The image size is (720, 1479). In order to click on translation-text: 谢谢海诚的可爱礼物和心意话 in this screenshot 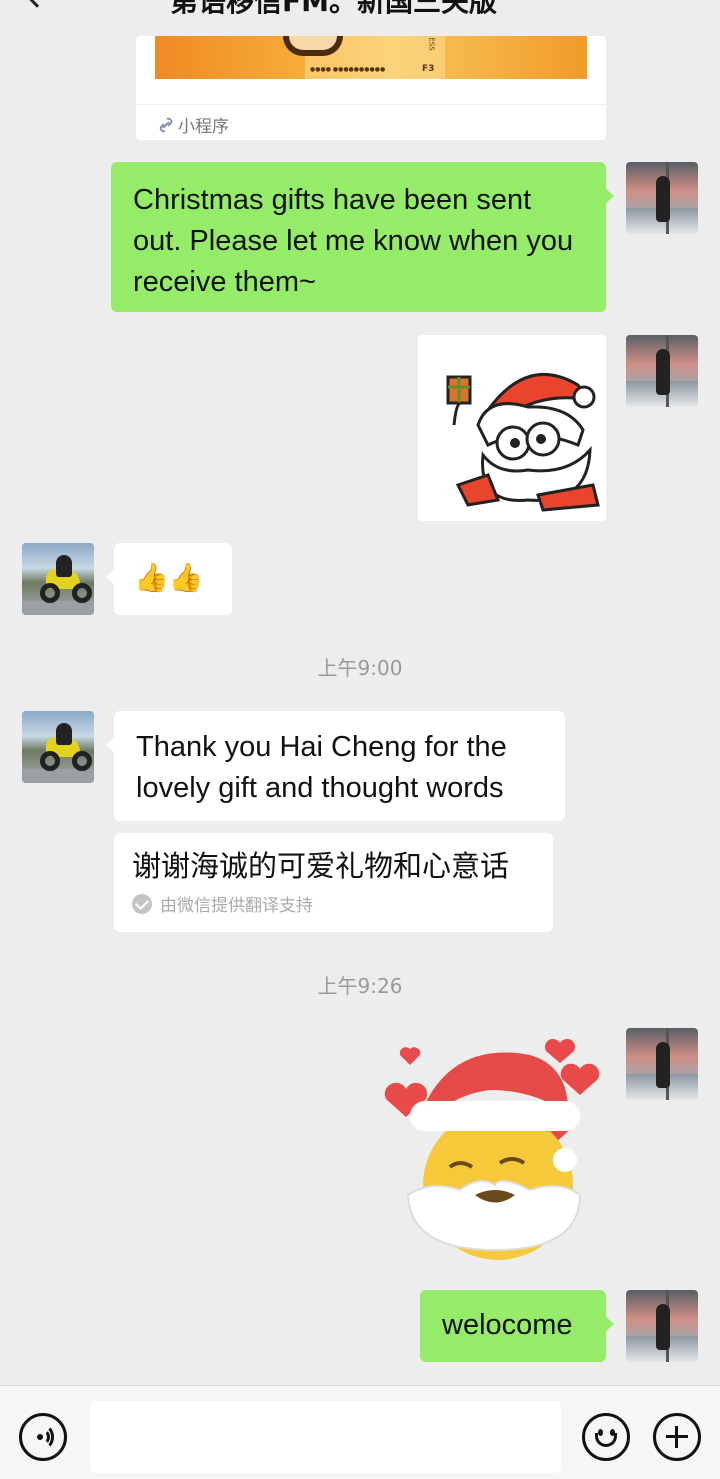, I will do `click(321, 867)`.